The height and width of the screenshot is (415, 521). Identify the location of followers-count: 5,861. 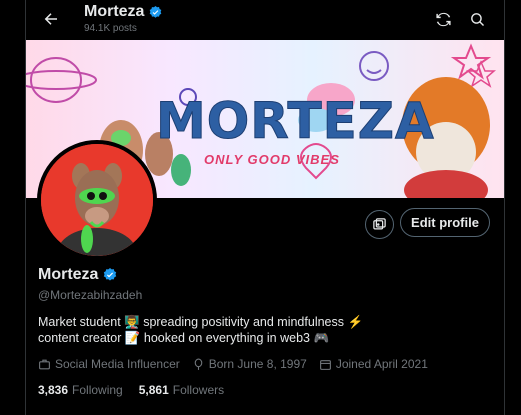
(153, 390).